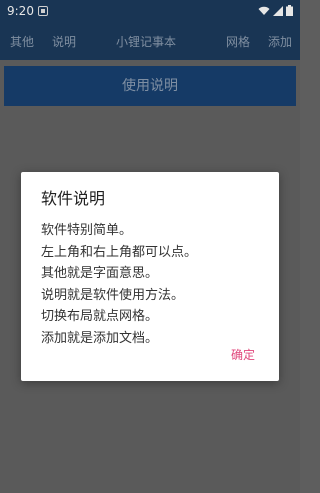 The height and width of the screenshot is (493, 320). What do you see at coordinates (289, 10) in the screenshot?
I see `battery-icon` at bounding box center [289, 10].